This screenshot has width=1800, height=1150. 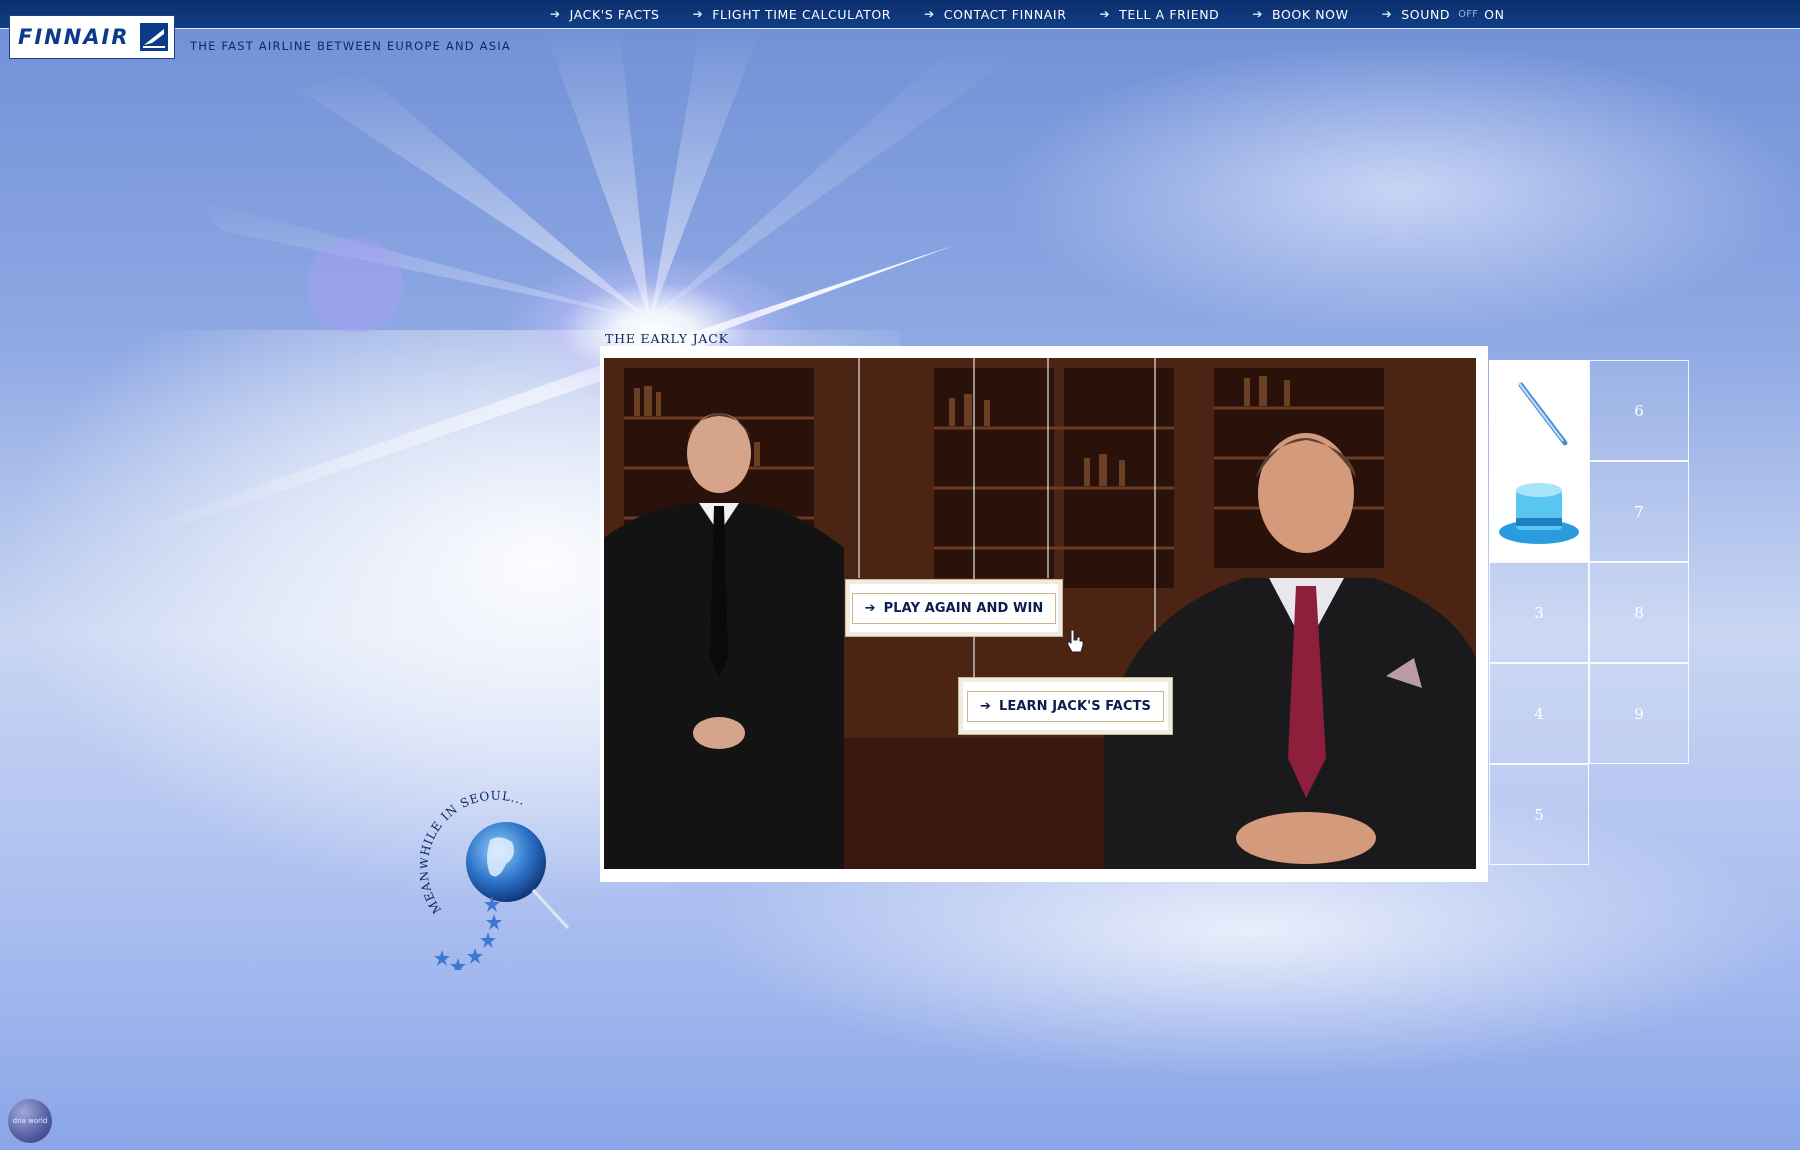 I want to click on logo-wordmark: FINNAIR, so click(x=74, y=37).